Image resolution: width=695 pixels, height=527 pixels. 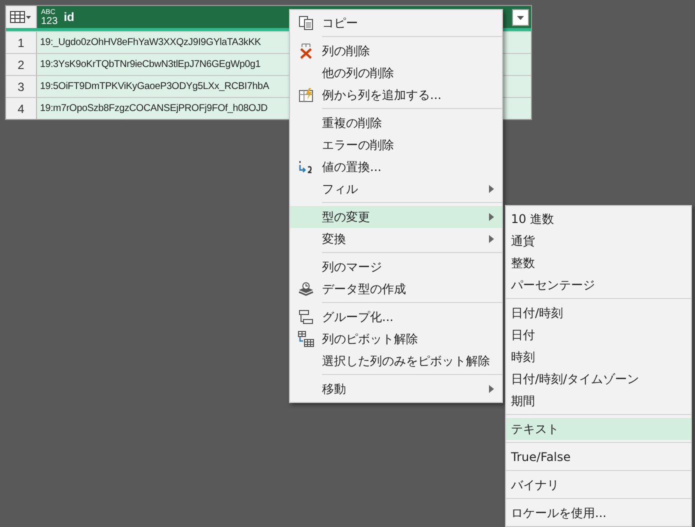 What do you see at coordinates (21, 64) in the screenshot?
I see `row-number: 2` at bounding box center [21, 64].